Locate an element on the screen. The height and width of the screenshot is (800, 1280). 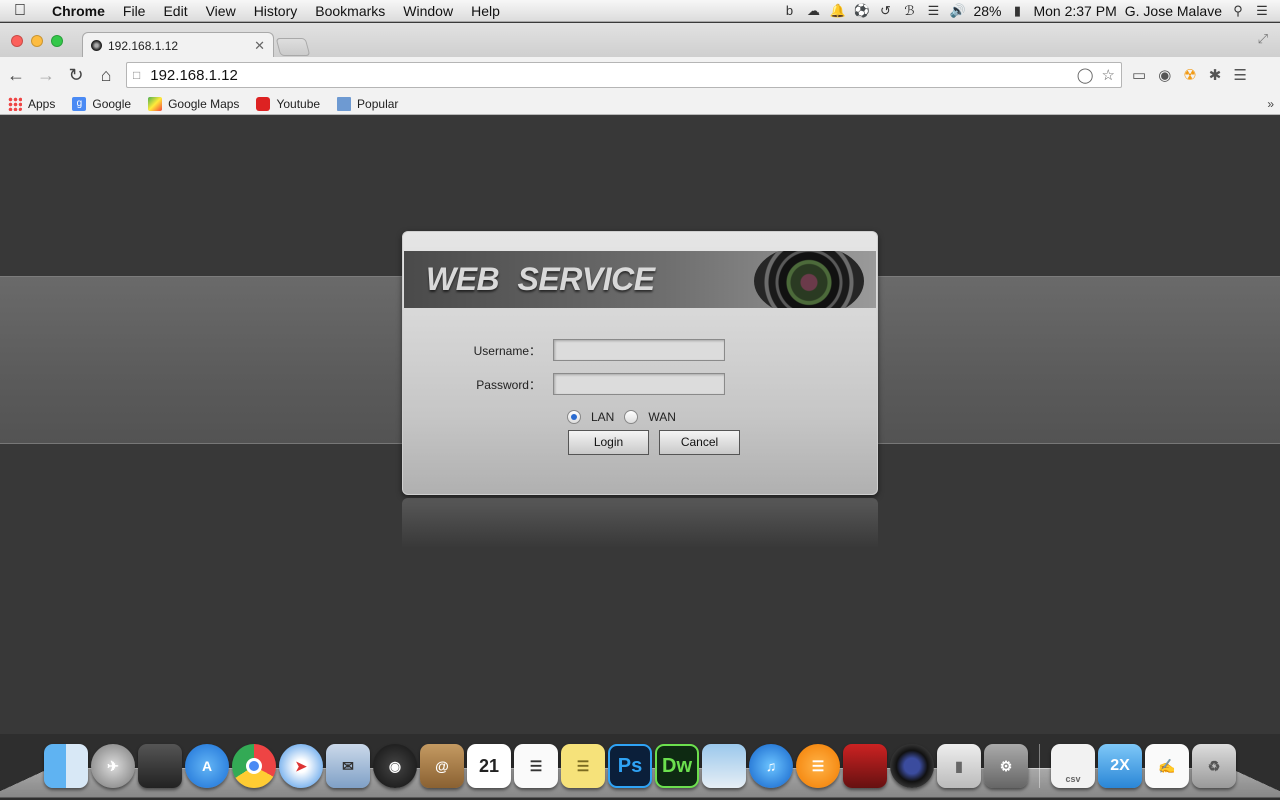
browser-toolbar: ← → ↻ ⌂ □ 192.168.1.12 ◯ ☆ ▭ ◉ ☢ ✱ ☰ is located at coordinates (640, 75).